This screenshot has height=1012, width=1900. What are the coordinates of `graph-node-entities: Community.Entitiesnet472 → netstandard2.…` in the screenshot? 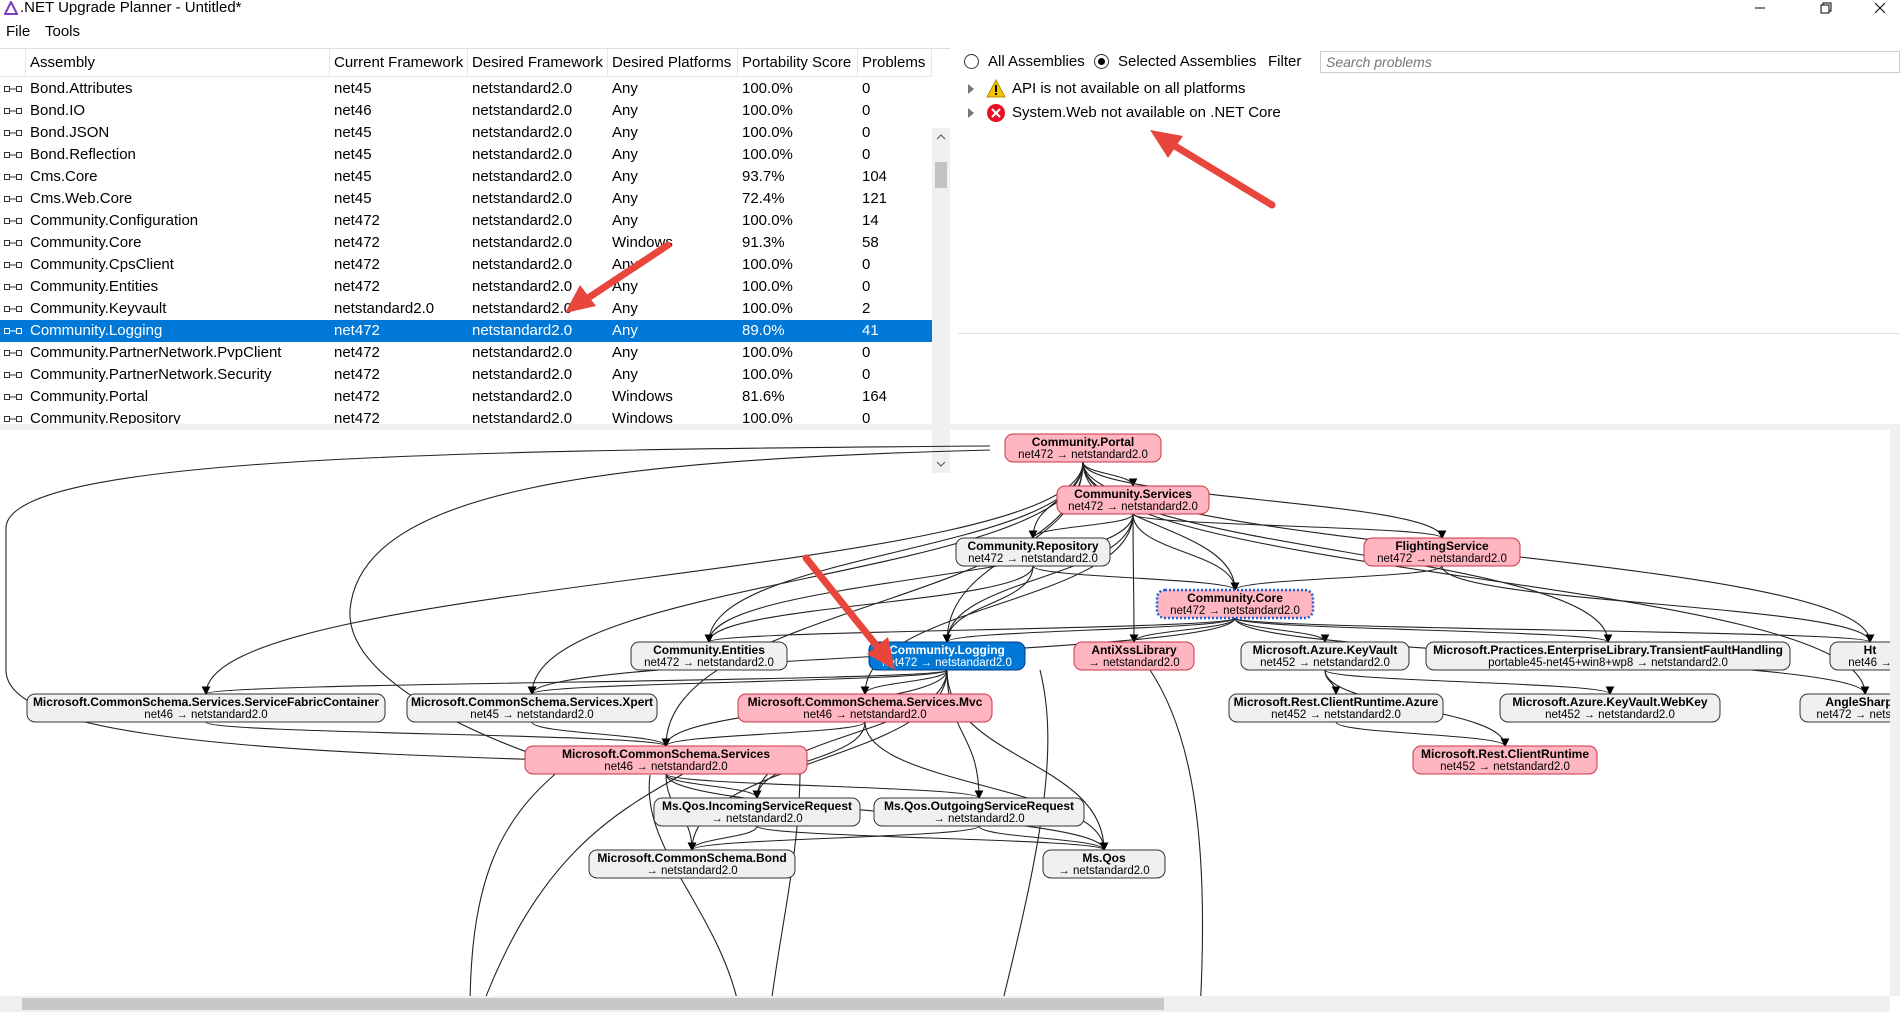 It's located at (709, 656).